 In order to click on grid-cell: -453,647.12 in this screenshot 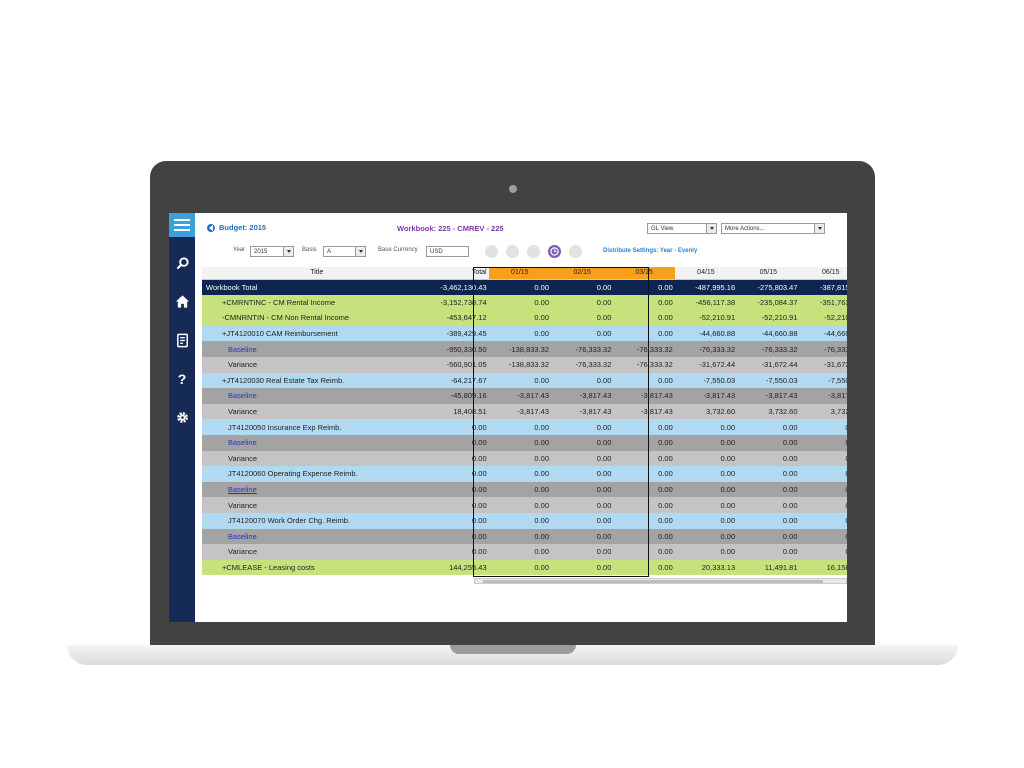, I will do `click(460, 318)`.